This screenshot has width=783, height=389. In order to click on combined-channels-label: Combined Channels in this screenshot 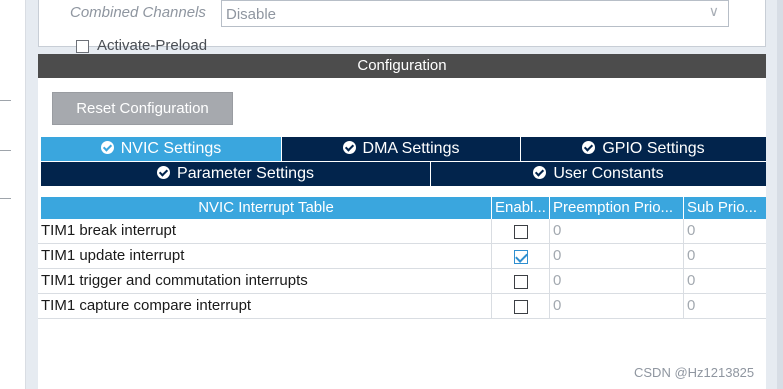, I will do `click(138, 12)`.